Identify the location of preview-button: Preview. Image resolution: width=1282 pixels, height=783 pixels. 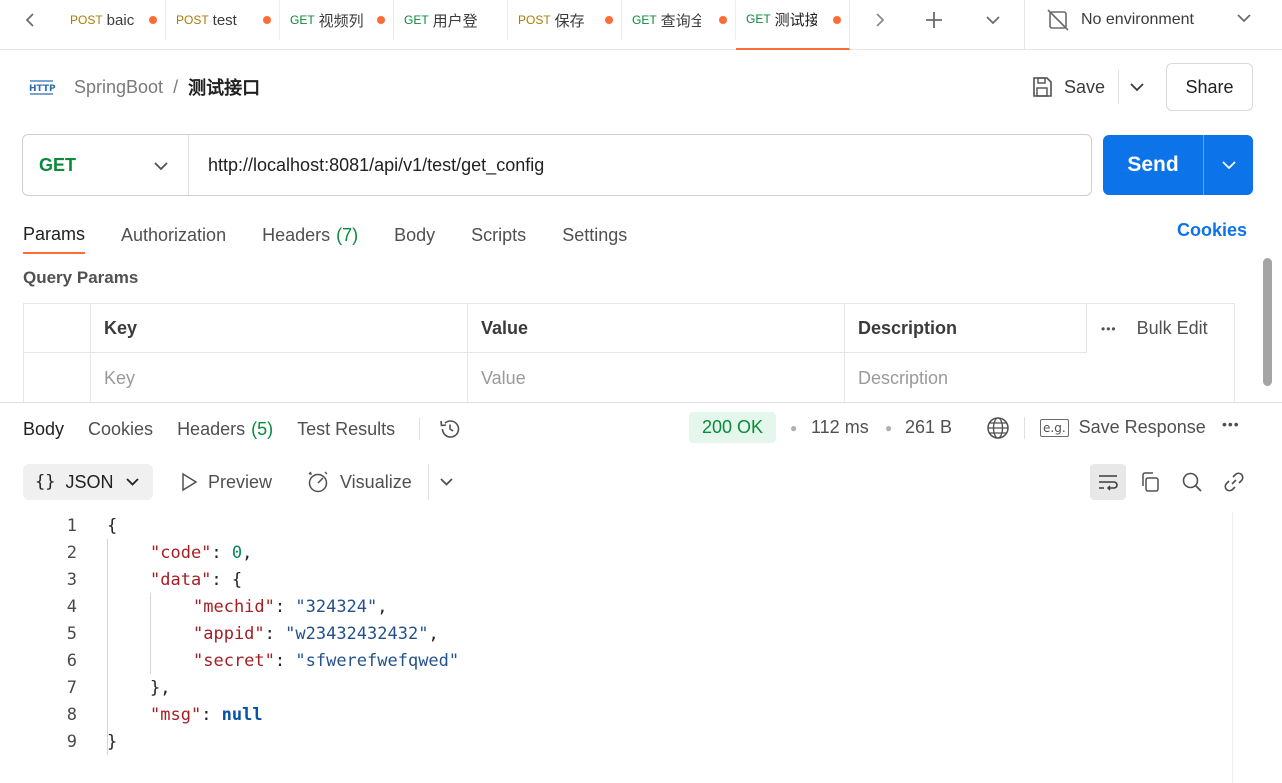
(226, 482).